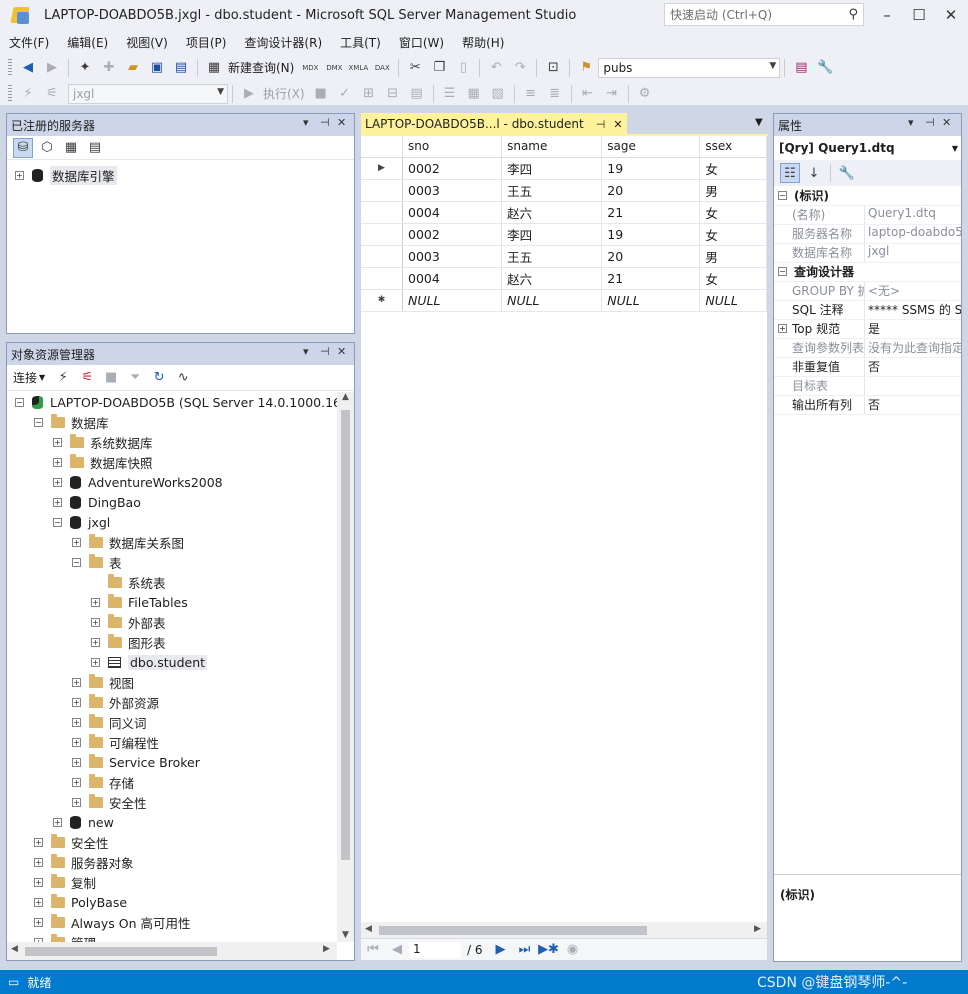  Describe the element at coordinates (71, 422) in the screenshot. I see `tree-node: − 数据库` at that location.